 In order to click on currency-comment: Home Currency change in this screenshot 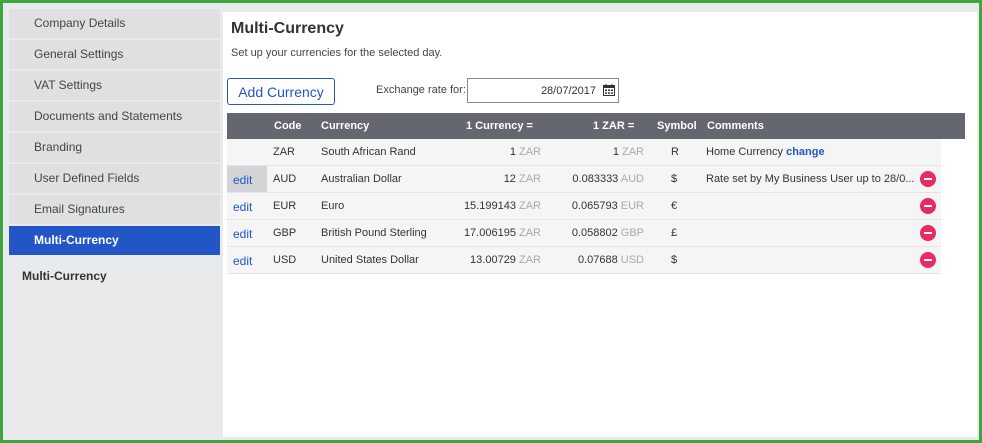, I will do `click(765, 152)`.